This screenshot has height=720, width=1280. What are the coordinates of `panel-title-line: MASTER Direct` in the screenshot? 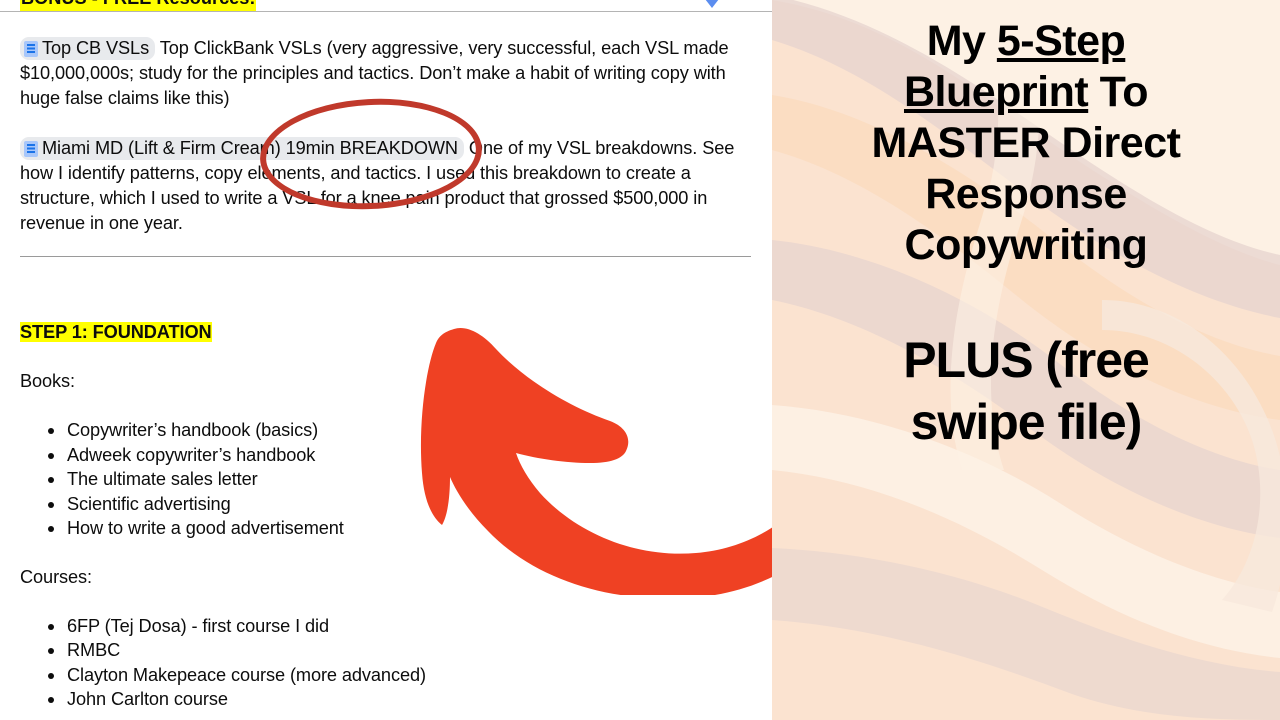 It's located at (1026, 143).